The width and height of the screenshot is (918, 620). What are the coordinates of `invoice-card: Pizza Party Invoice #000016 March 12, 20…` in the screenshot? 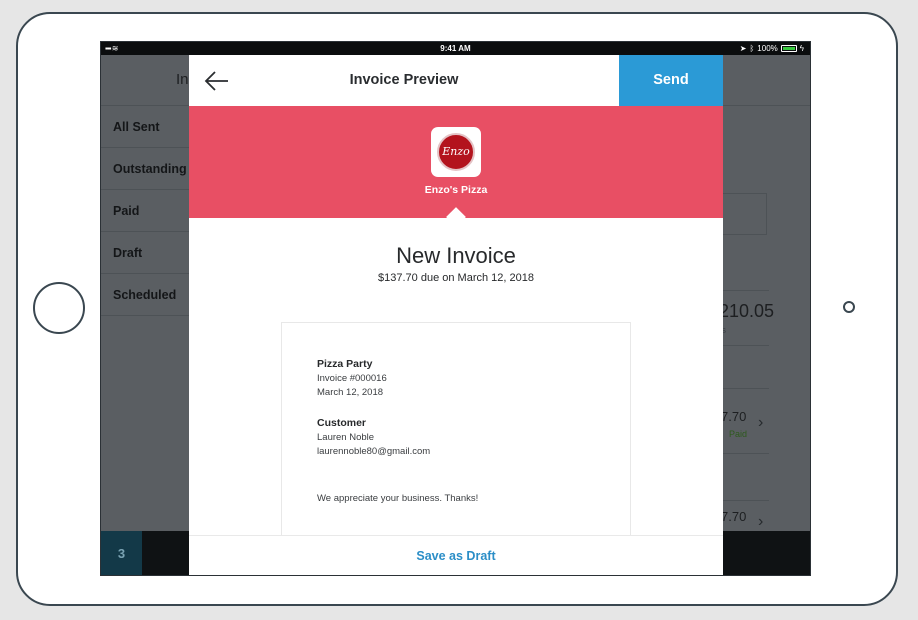 It's located at (456, 442).